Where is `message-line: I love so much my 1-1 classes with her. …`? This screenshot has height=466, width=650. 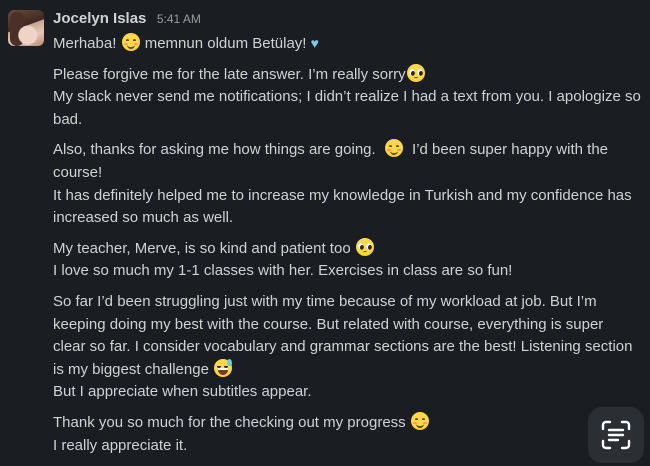
message-line: I love so much my 1-1 classes with her. … is located at coordinates (283, 271).